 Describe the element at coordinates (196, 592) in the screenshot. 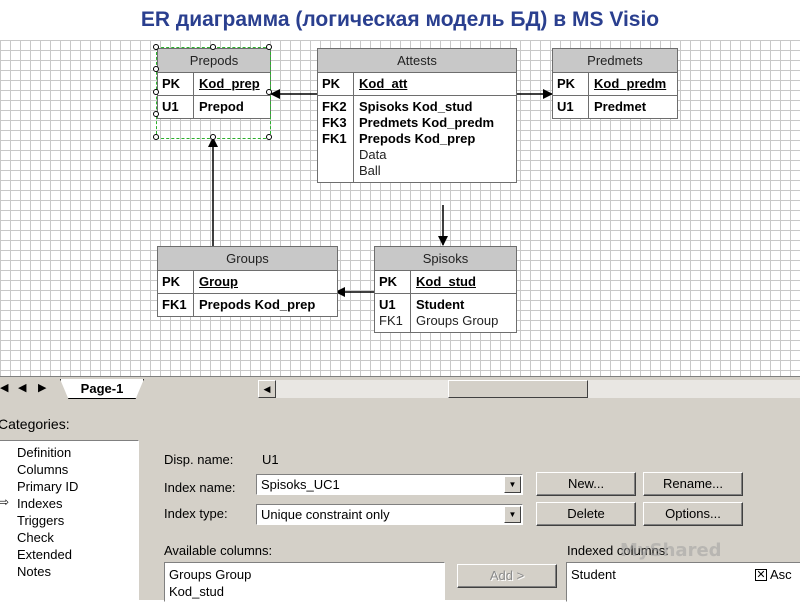

I see `list-item: Kod_stud` at that location.